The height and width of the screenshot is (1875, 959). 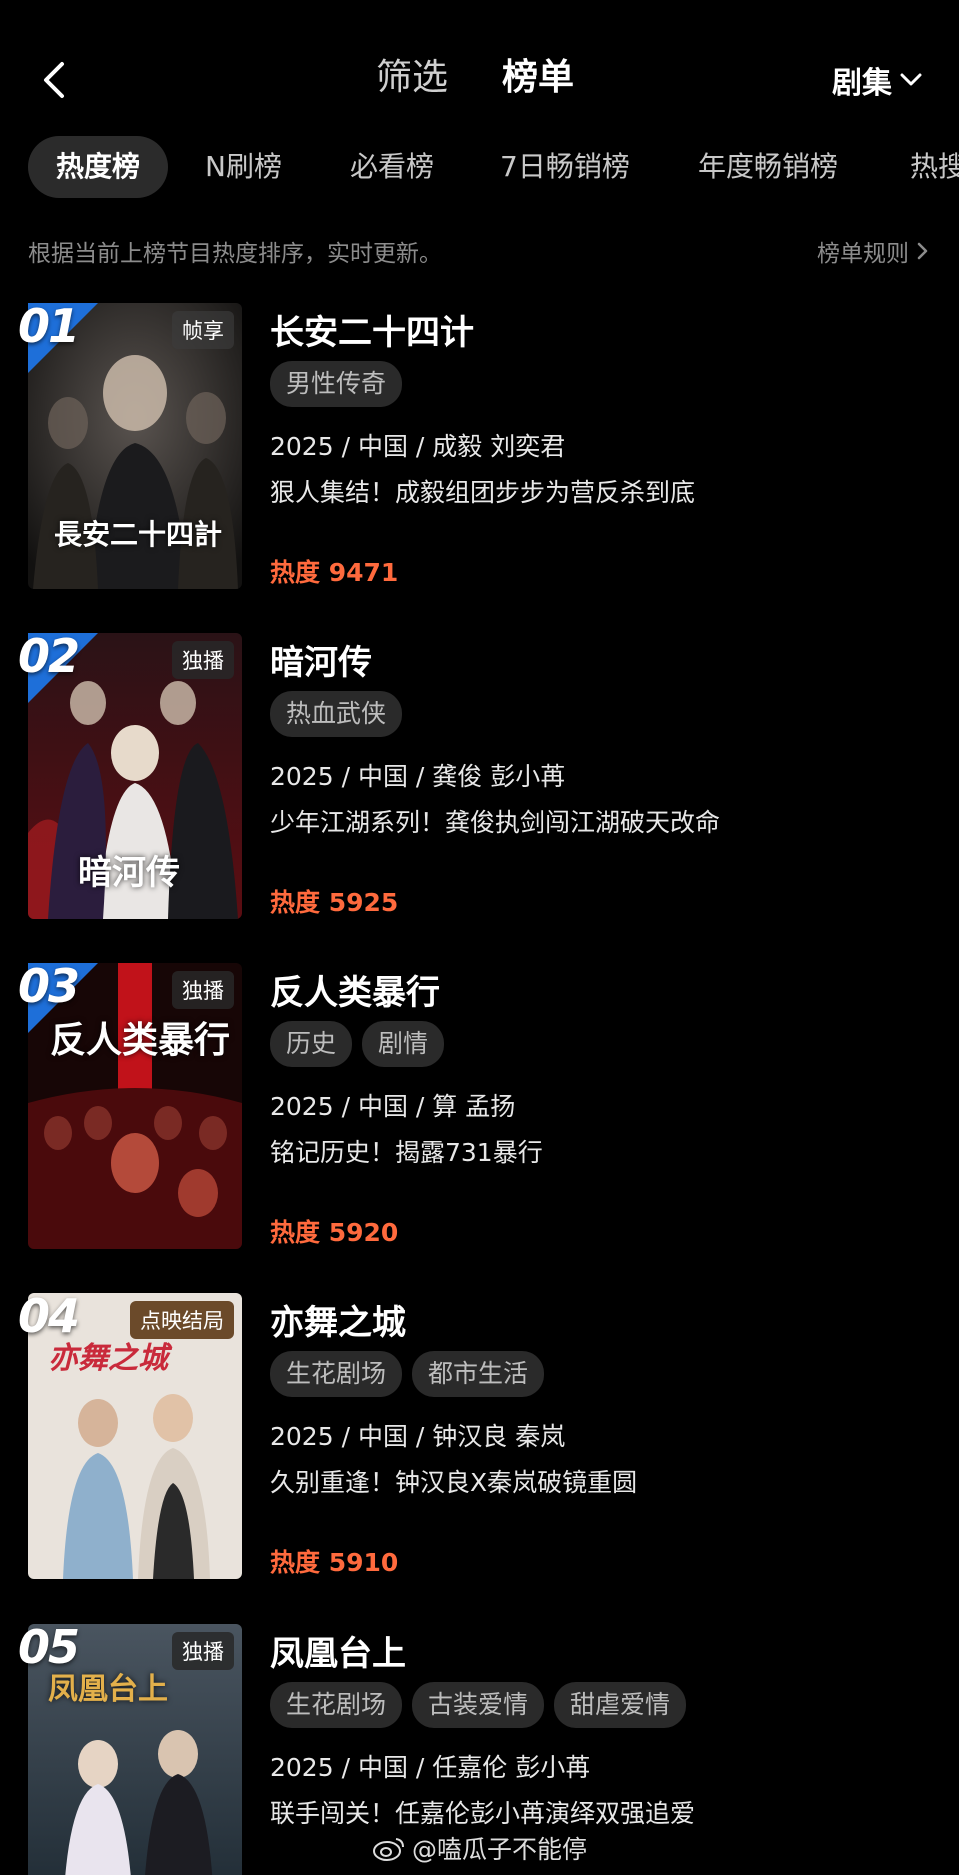 What do you see at coordinates (538, 78) in the screenshot?
I see `tab-ranking: 榜单` at bounding box center [538, 78].